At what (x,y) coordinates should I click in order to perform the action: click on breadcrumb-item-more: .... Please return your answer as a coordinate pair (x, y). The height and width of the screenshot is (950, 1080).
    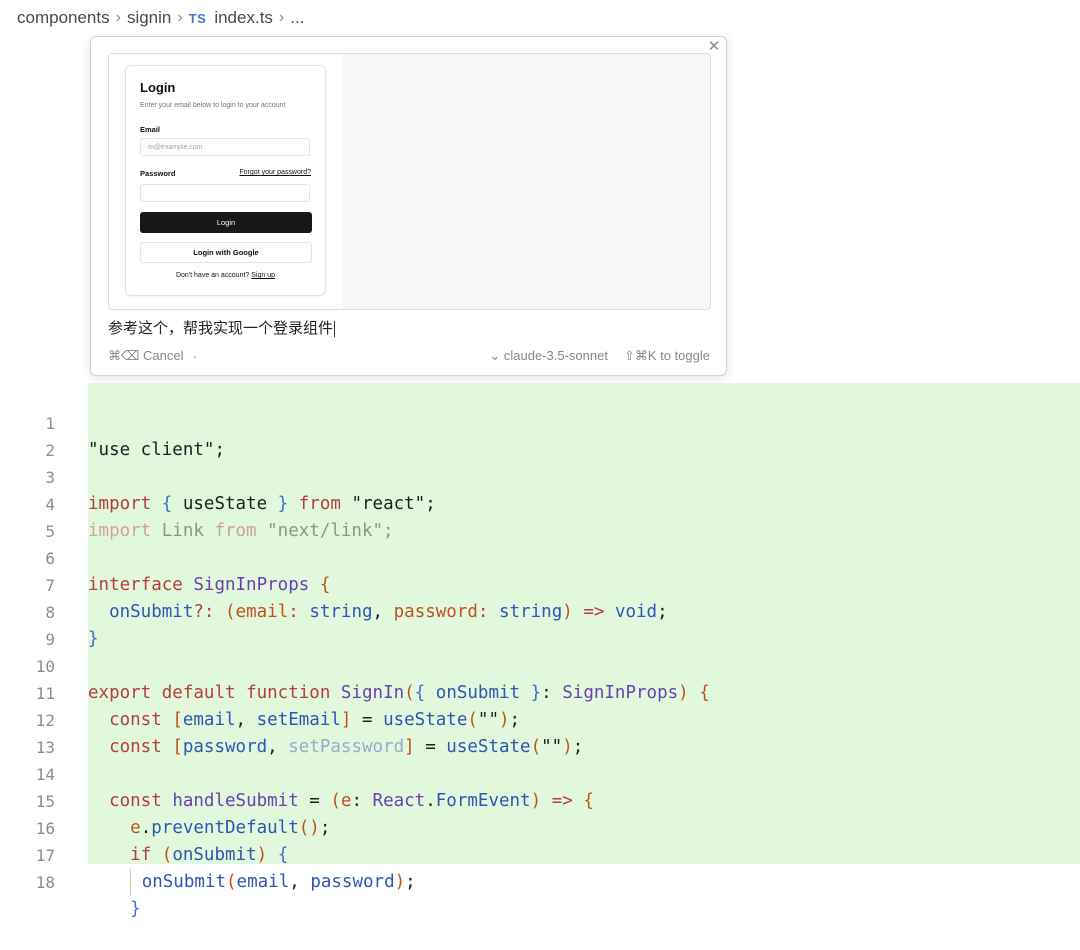
    Looking at the image, I should click on (297, 18).